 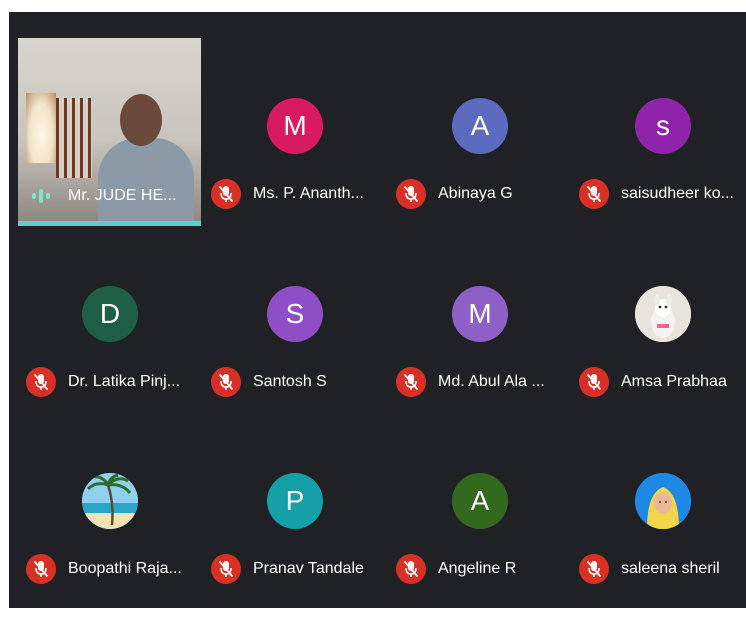 What do you see at coordinates (295, 314) in the screenshot?
I see `participant-avatar: S` at bounding box center [295, 314].